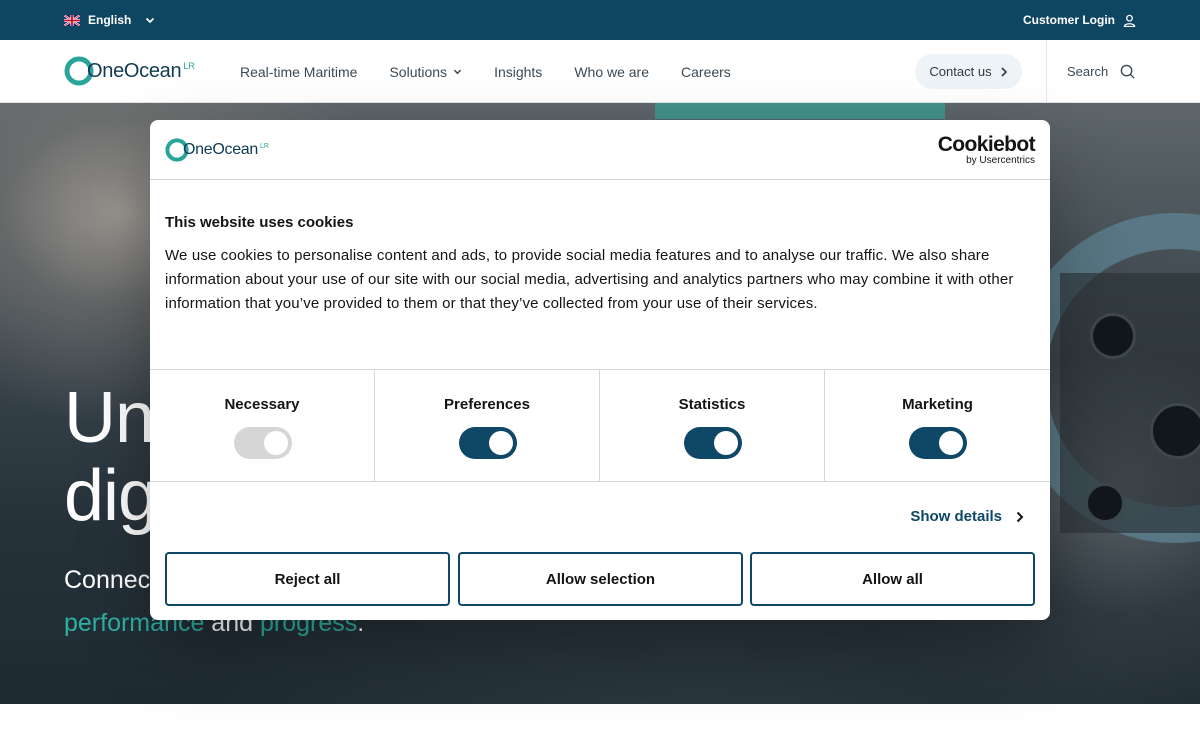 Image resolution: width=1200 pixels, height=740 pixels. Describe the element at coordinates (189, 66) in the screenshot. I see `brand-superscript: LR` at that location.